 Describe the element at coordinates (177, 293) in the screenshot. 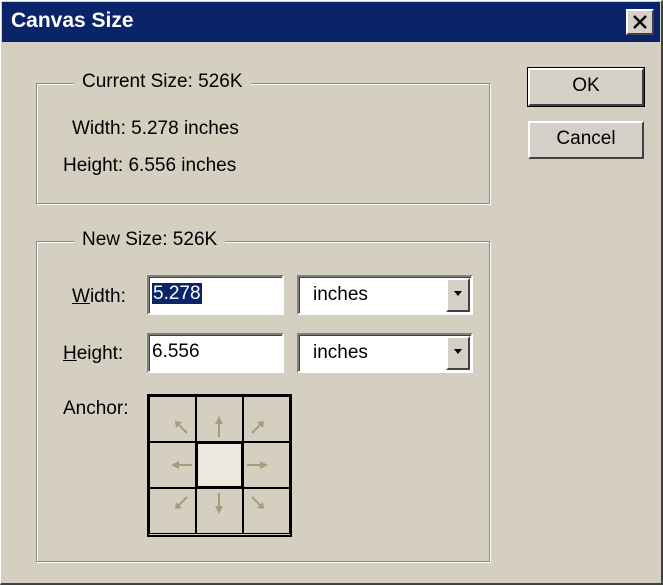

I see `width-input-value: 5.278` at that location.